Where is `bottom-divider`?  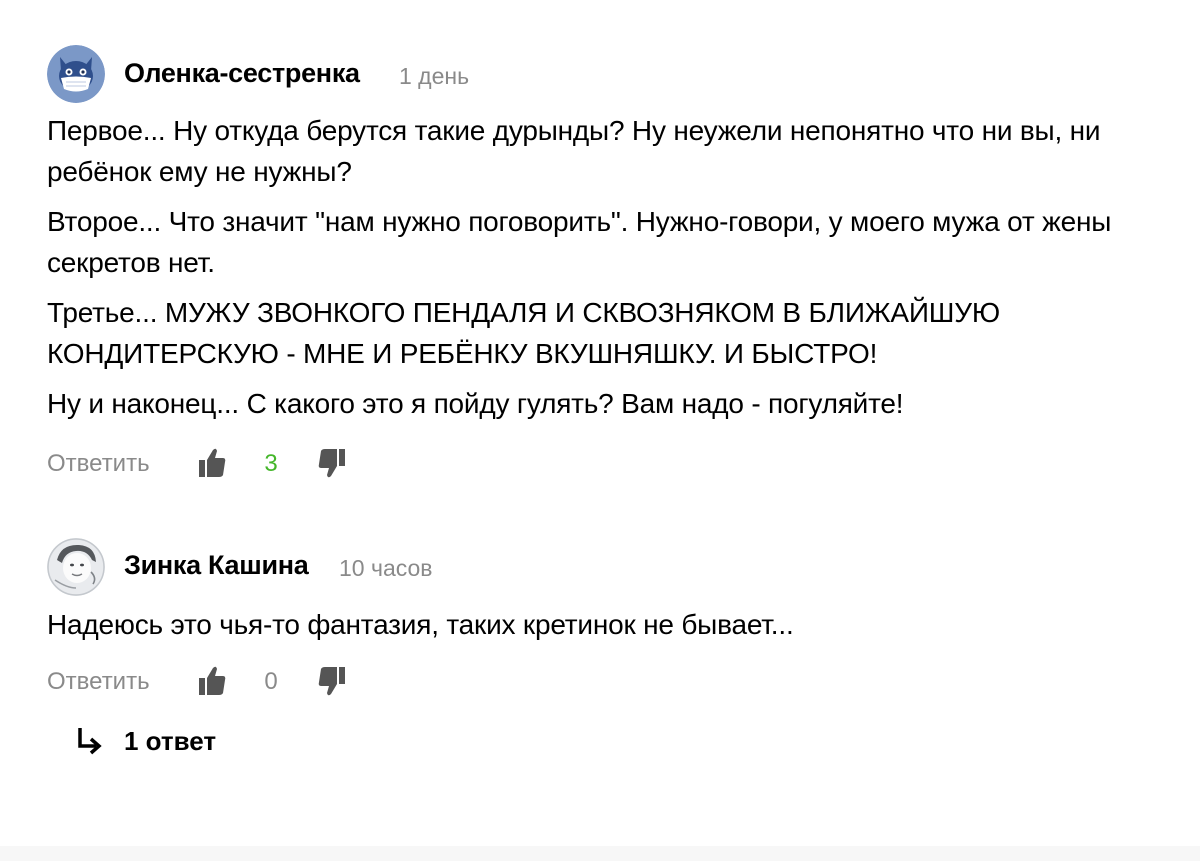 bottom-divider is located at coordinates (600, 853).